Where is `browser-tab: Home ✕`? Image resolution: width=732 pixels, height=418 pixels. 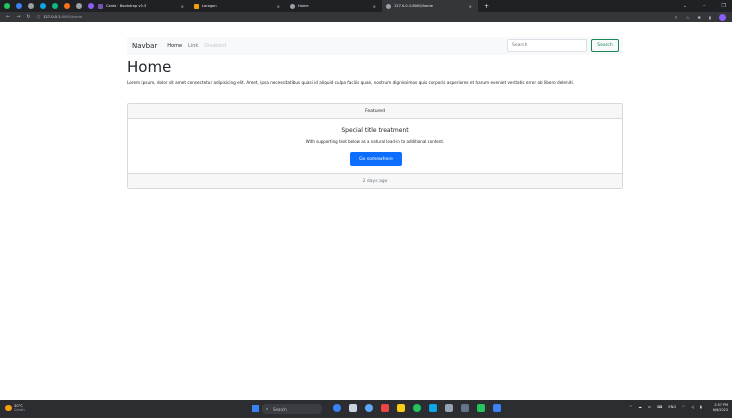 browser-tab: Home ✕ is located at coordinates (334, 6).